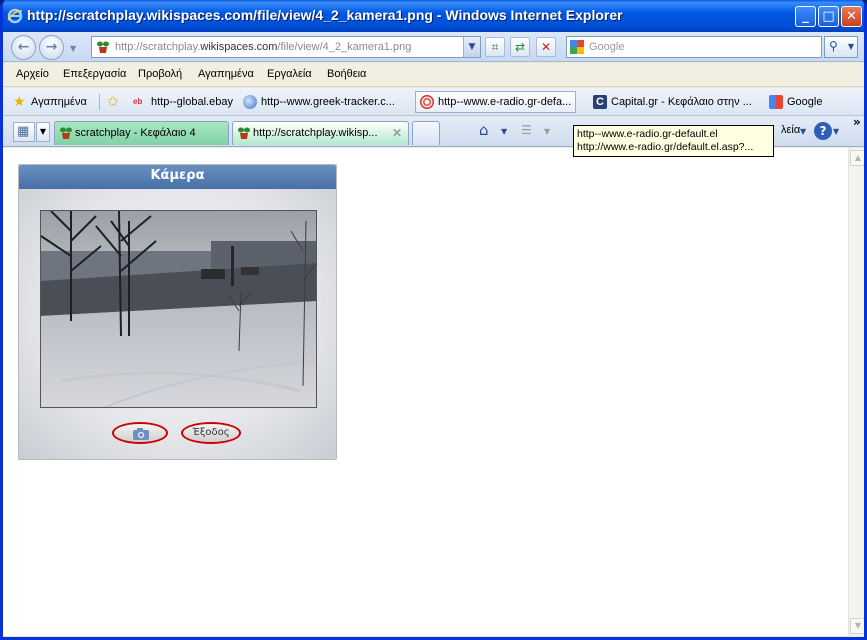  What do you see at coordinates (606, 47) in the screenshot?
I see `search-input: Google` at bounding box center [606, 47].